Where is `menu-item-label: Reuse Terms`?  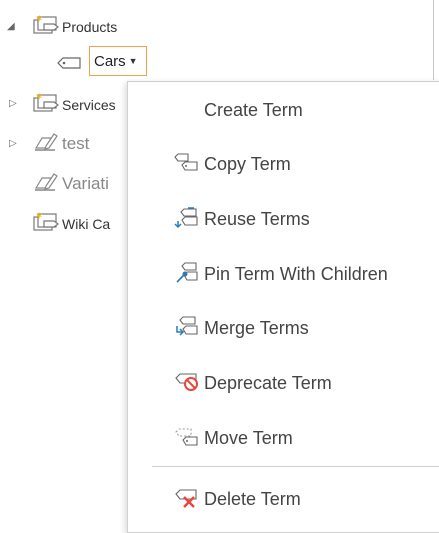
menu-item-label: Reuse Terms is located at coordinates (257, 218).